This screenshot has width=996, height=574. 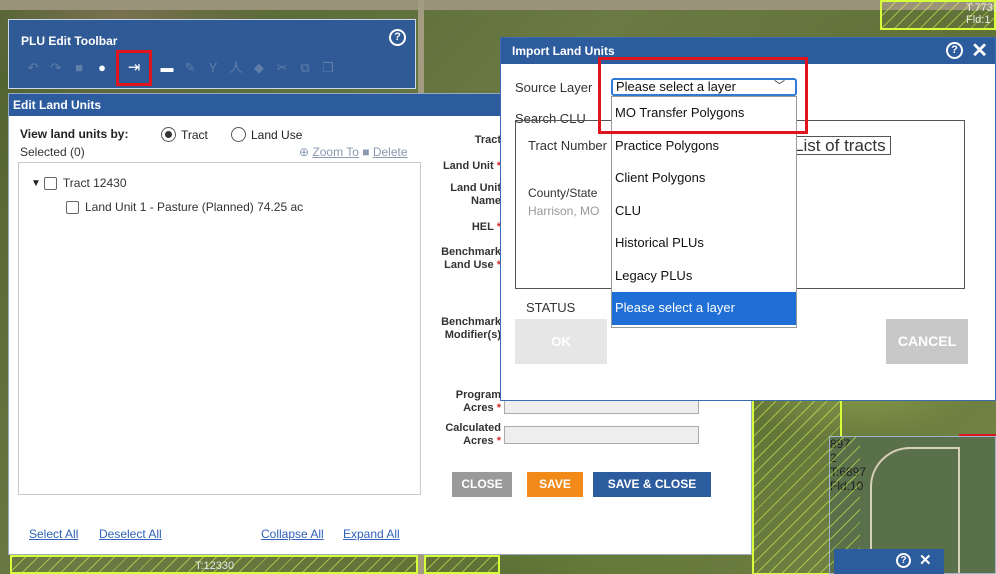 I want to click on map-label: T:7731, so click(x=981, y=8).